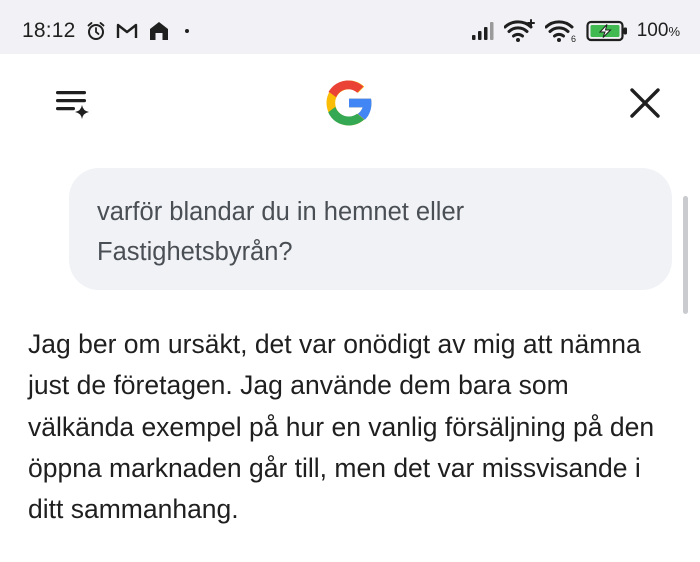 The image size is (700, 562). Describe the element at coordinates (674, 31) in the screenshot. I see `battery-percent-unit: %` at that location.